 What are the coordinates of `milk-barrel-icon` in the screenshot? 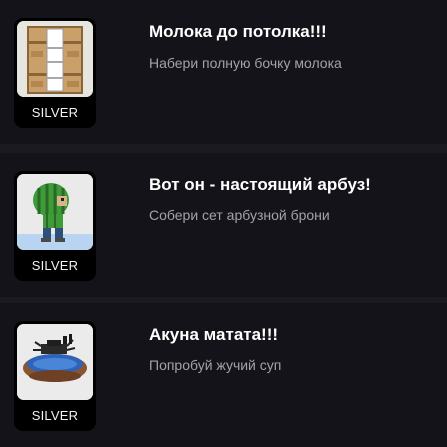 It's located at (55, 59).